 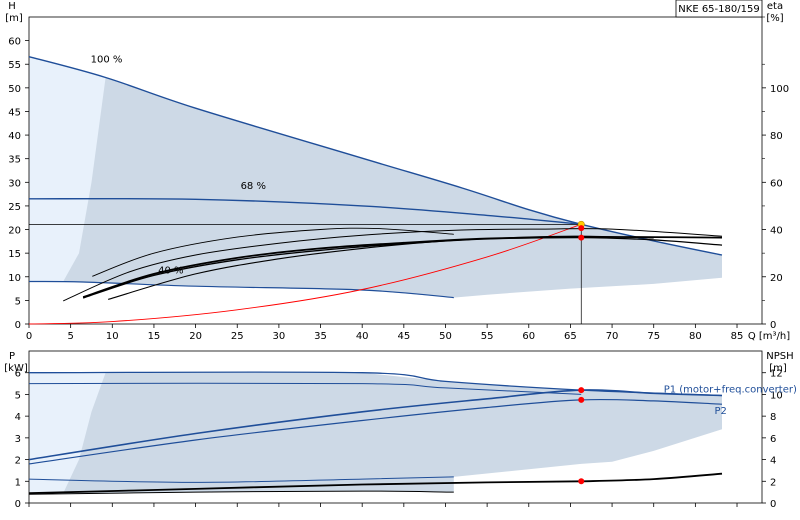 I want to click on x-tick-label: 5, so click(x=70, y=336).